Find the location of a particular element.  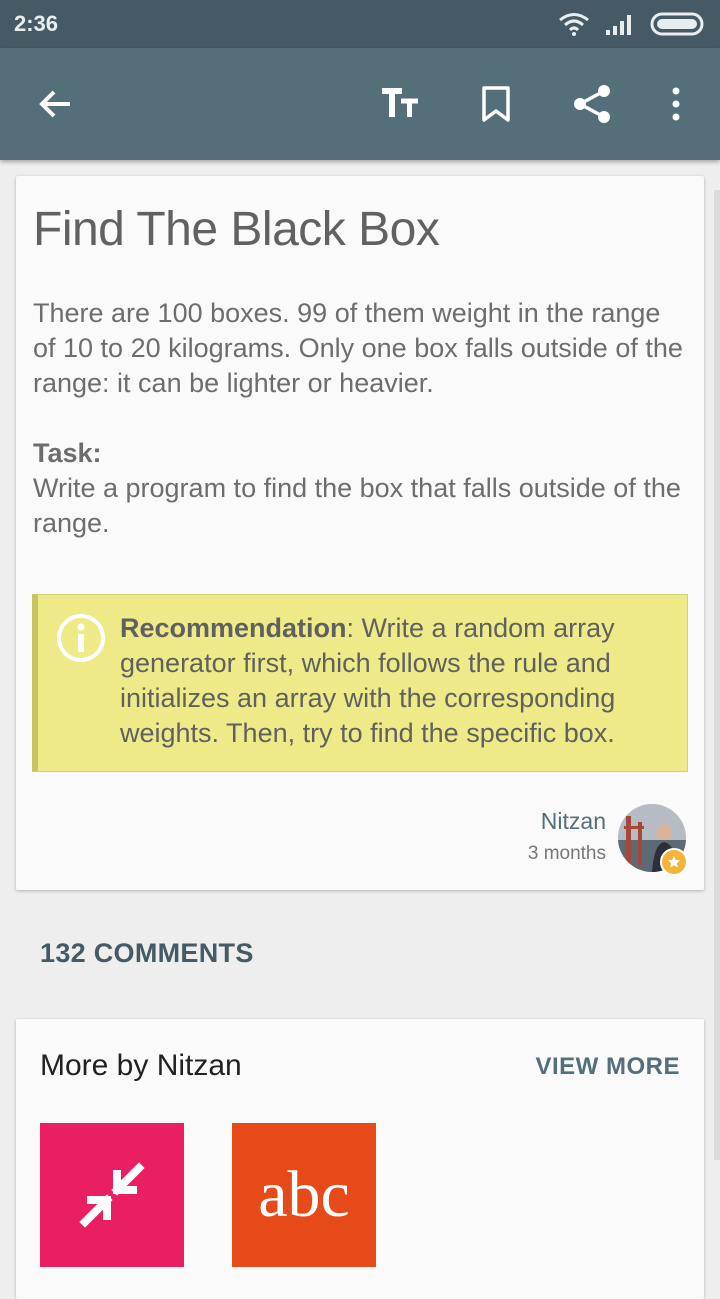

arrow-left-icon is located at coordinates (54, 104).